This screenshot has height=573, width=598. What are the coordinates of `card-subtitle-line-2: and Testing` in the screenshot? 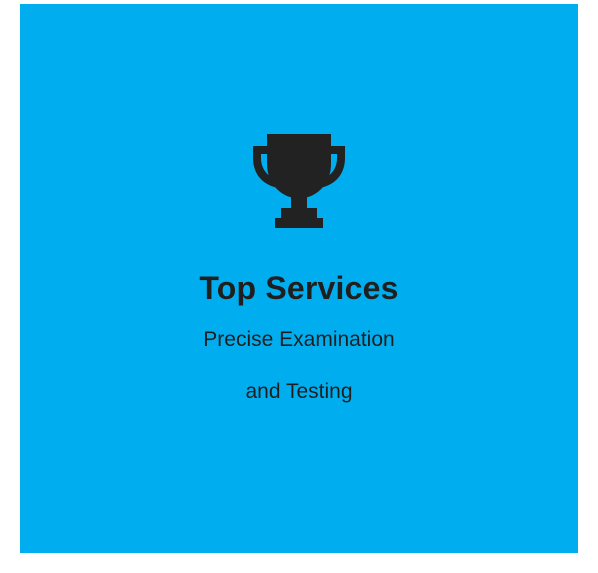 It's located at (299, 391).